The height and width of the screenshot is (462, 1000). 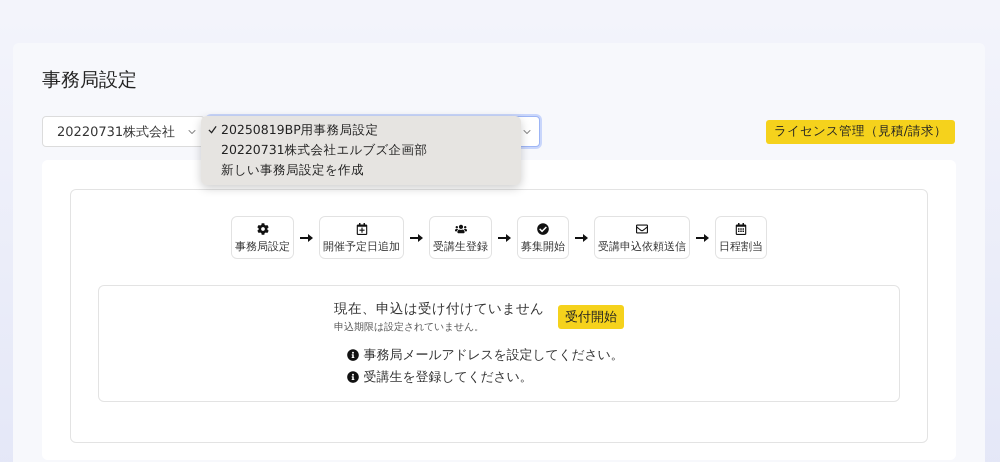 I want to click on notice-text: 受講生を登録してください。, so click(x=448, y=377).